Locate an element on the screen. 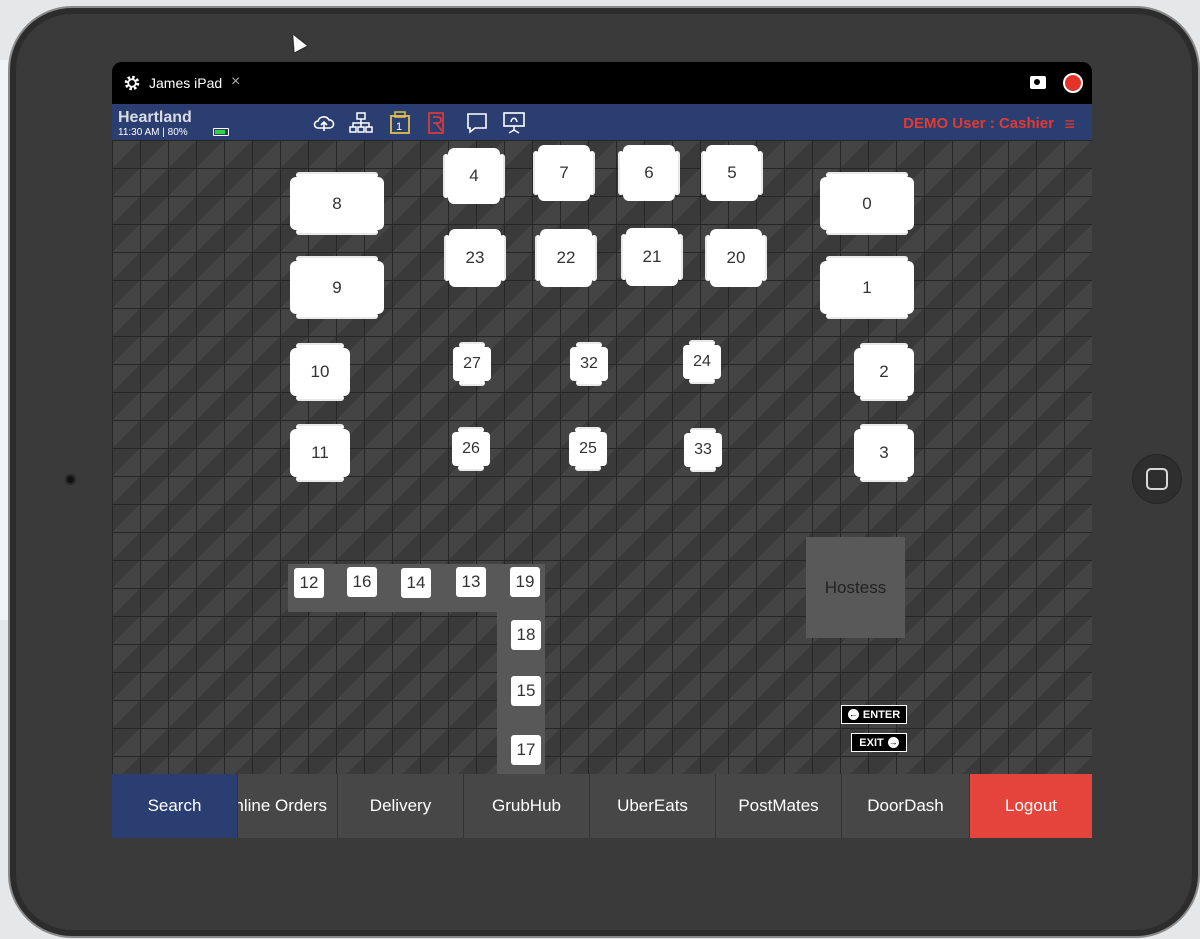  bar-seat-19: 19 is located at coordinates (525, 582).